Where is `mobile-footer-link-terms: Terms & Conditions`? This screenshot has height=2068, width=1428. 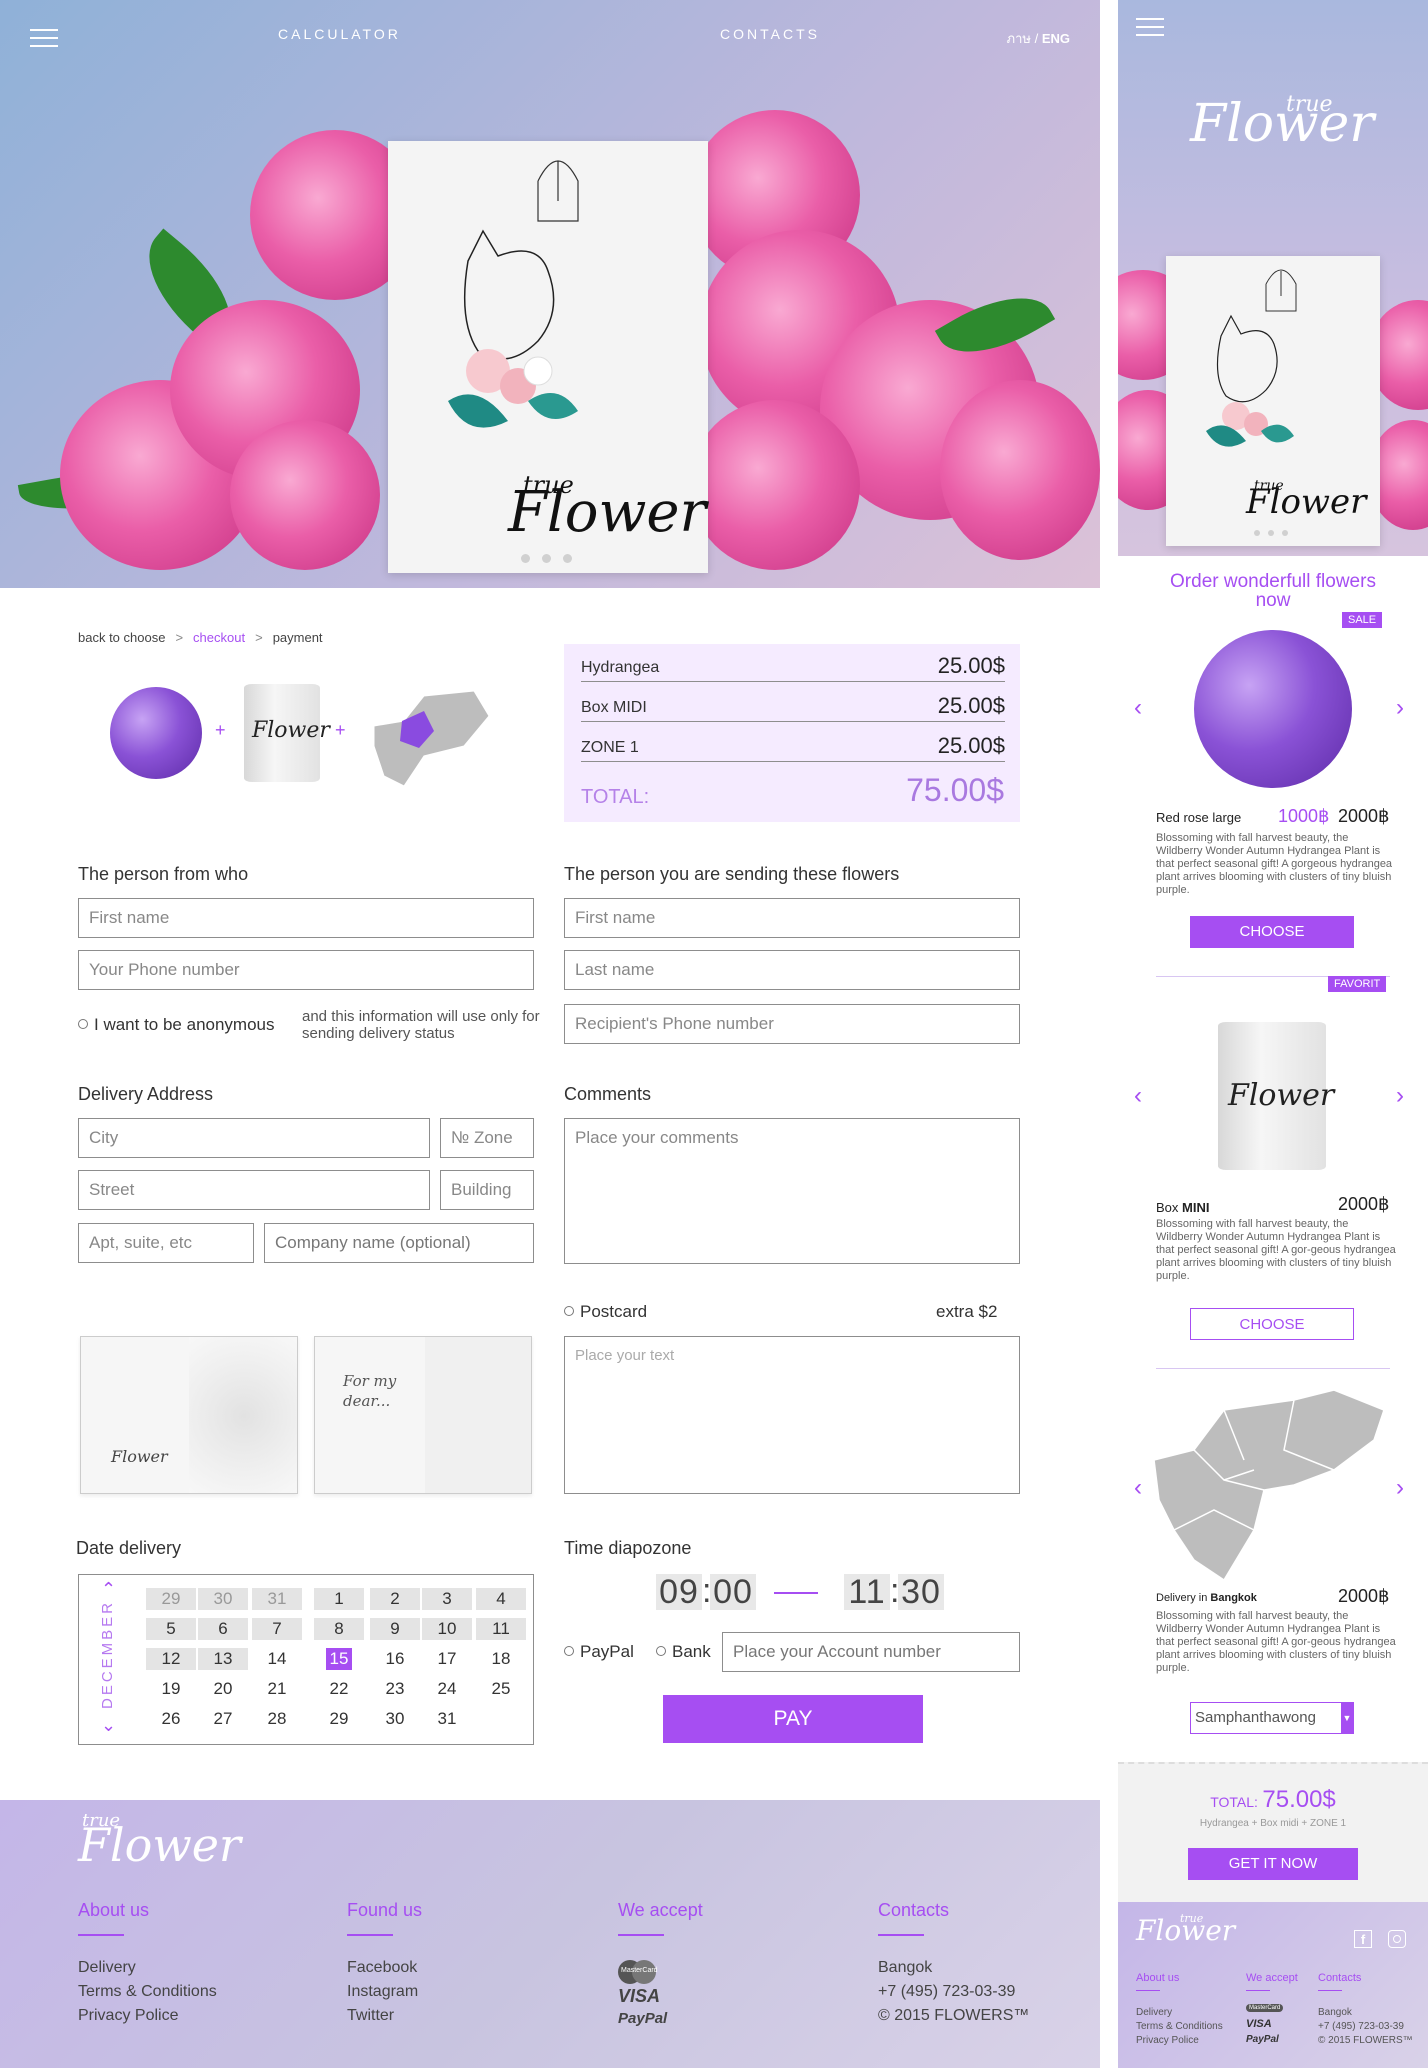
mobile-footer-link-terms: Terms & Conditions is located at coordinates (1179, 2027).